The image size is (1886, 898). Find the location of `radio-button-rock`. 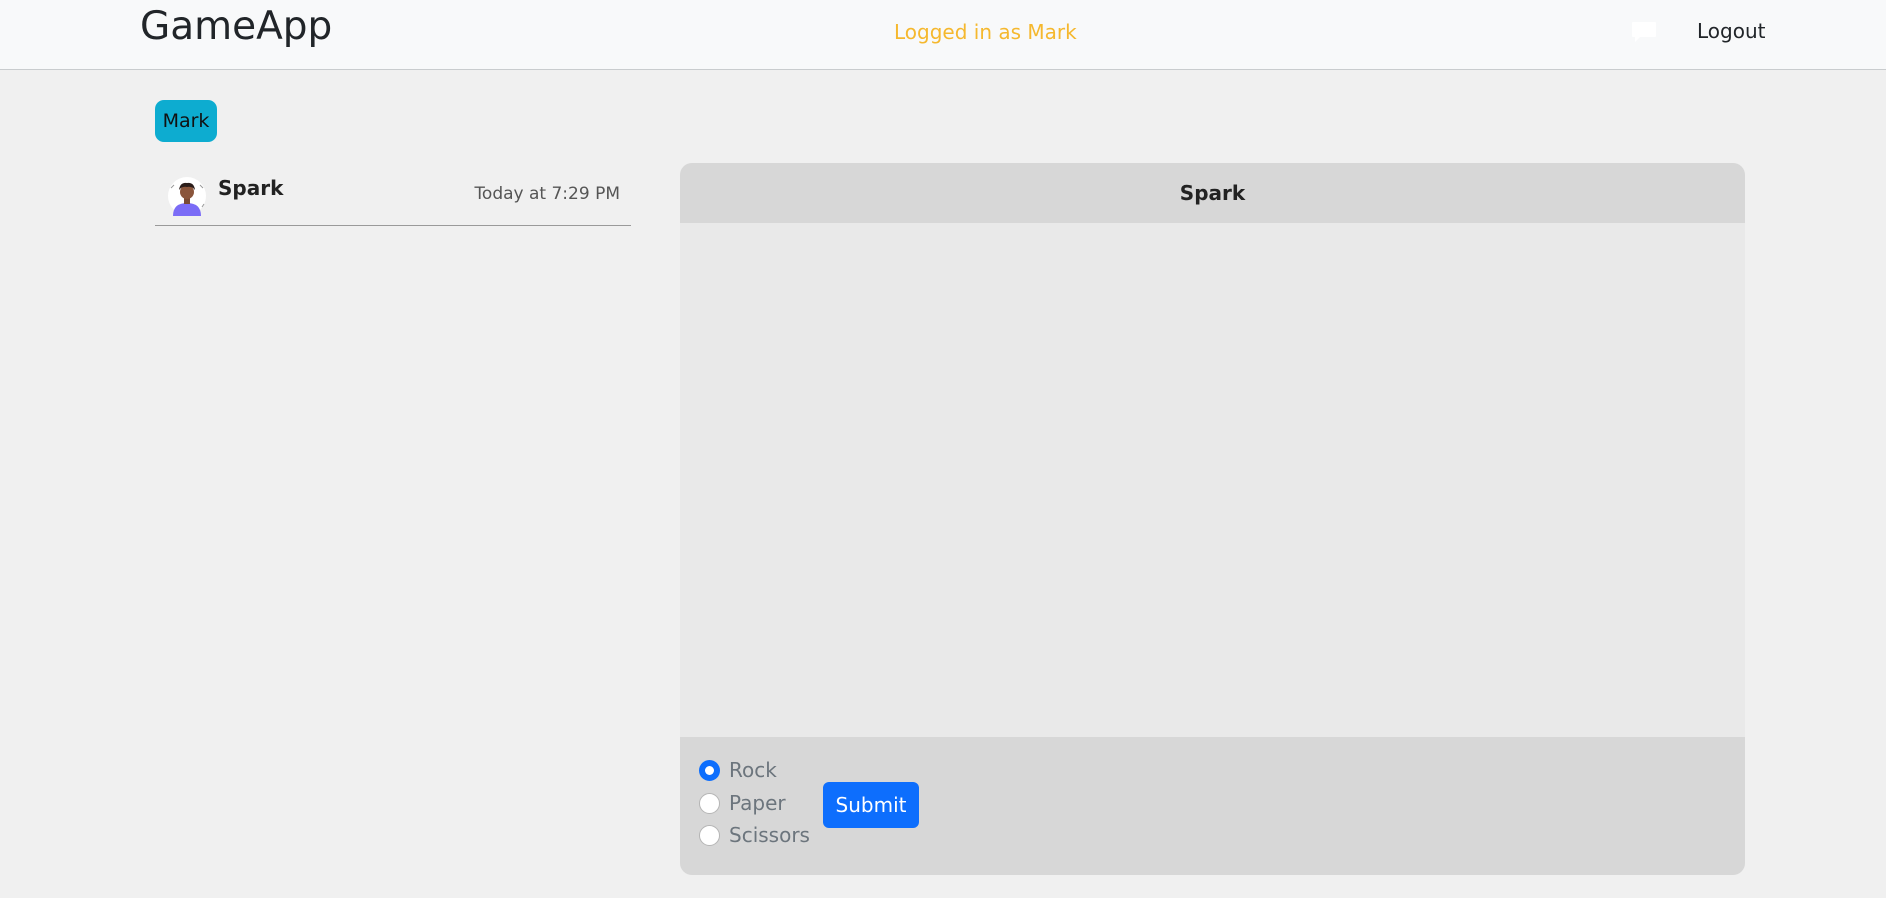

radio-button-rock is located at coordinates (709, 770).